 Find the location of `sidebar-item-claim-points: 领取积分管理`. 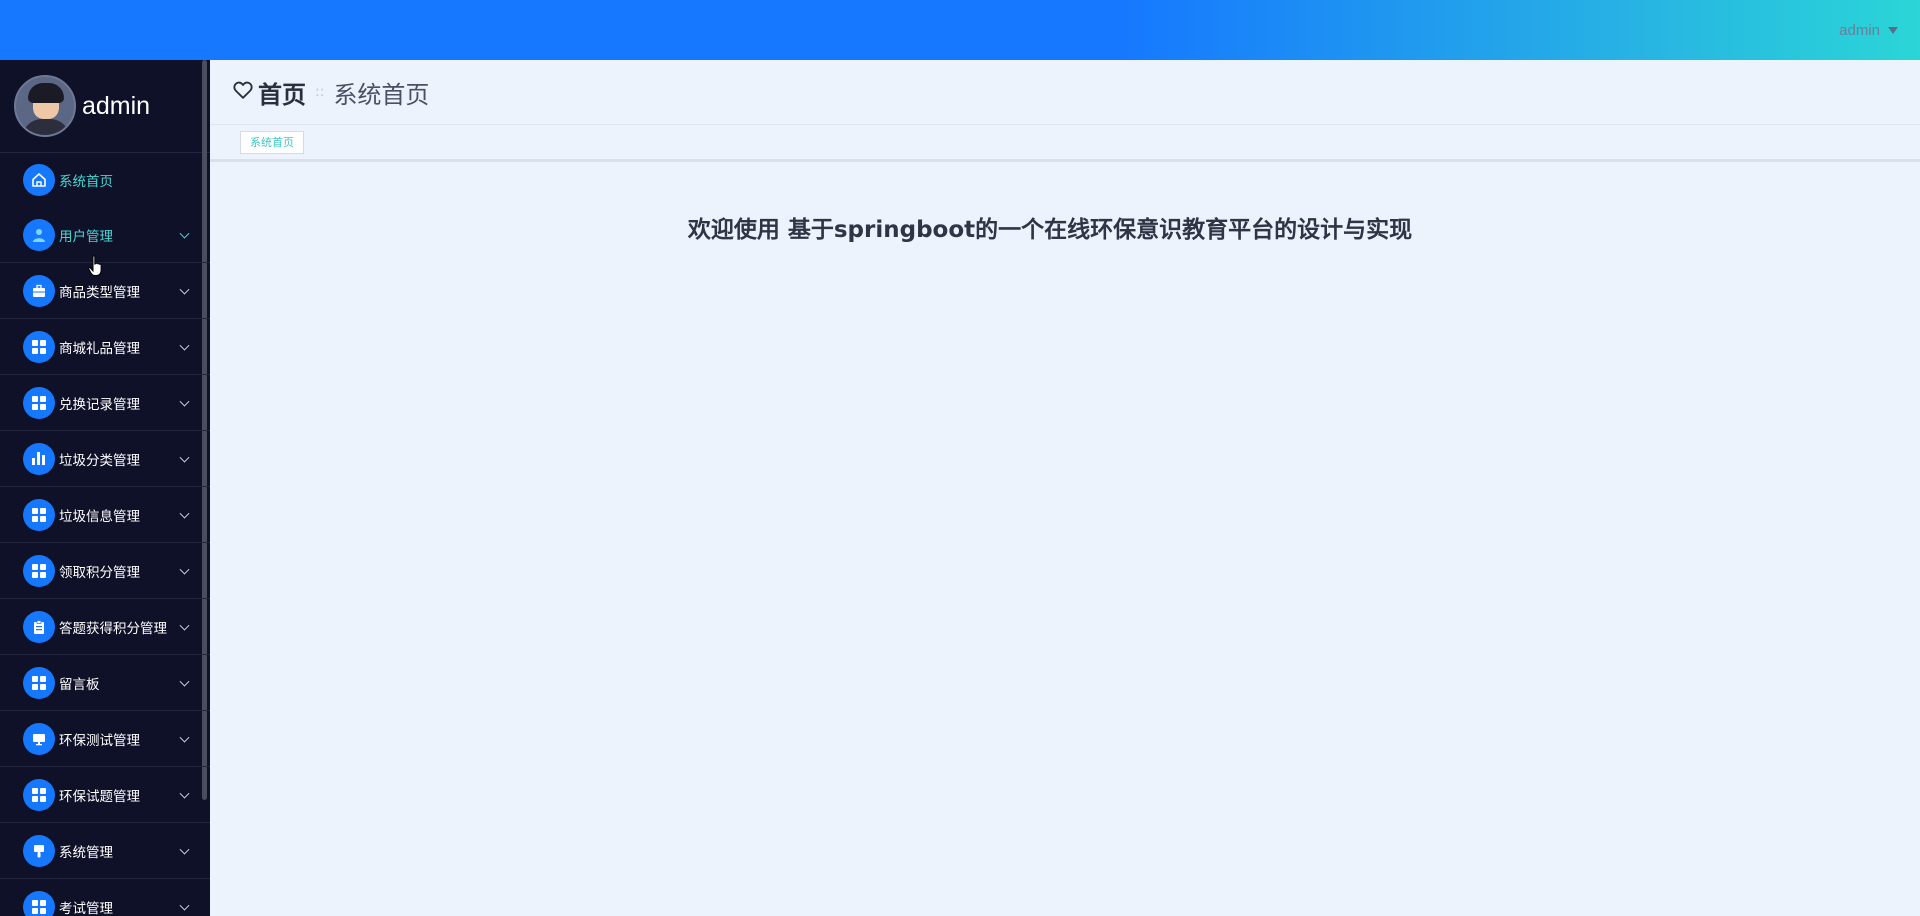

sidebar-item-claim-points: 领取积分管理 is located at coordinates (105, 571).